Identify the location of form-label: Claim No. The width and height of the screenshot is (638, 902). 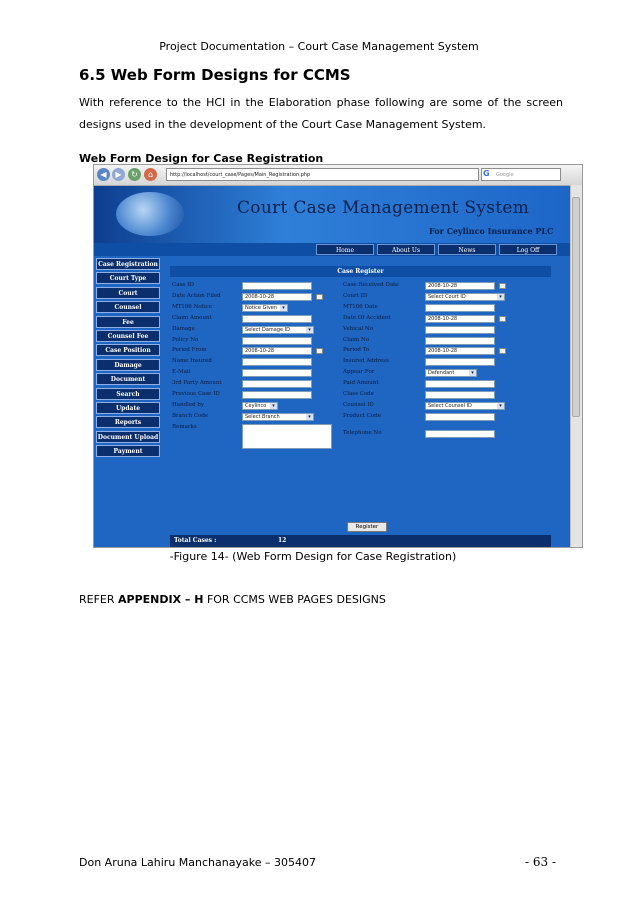
(356, 339).